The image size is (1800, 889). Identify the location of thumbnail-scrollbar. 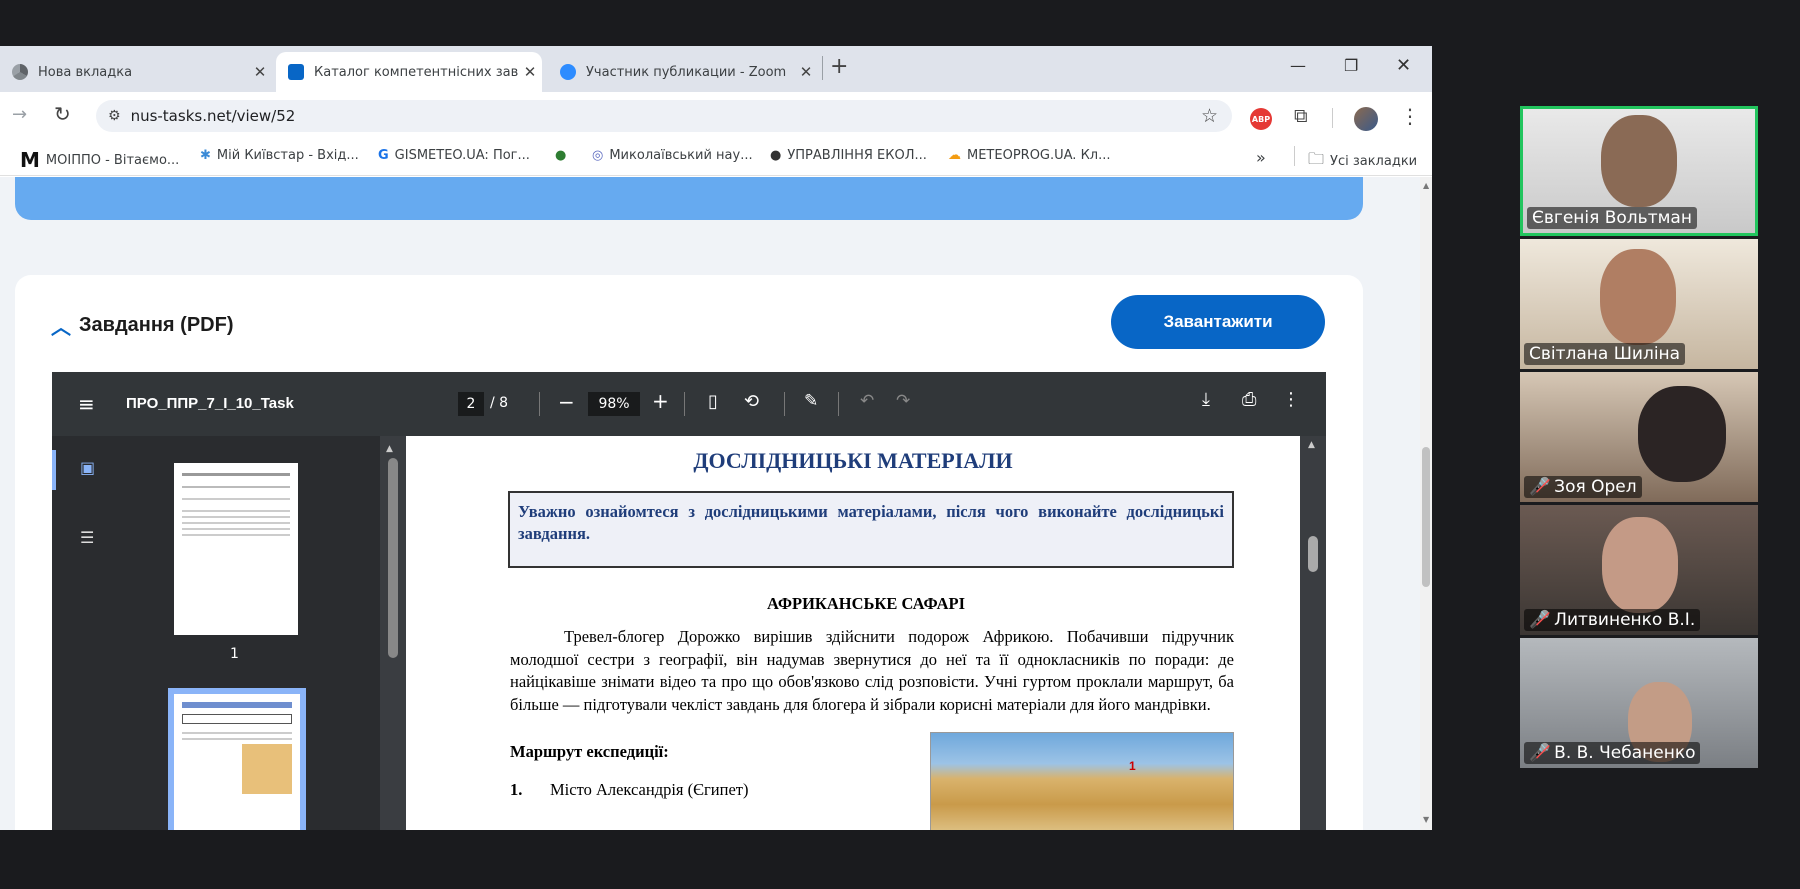
(393, 558).